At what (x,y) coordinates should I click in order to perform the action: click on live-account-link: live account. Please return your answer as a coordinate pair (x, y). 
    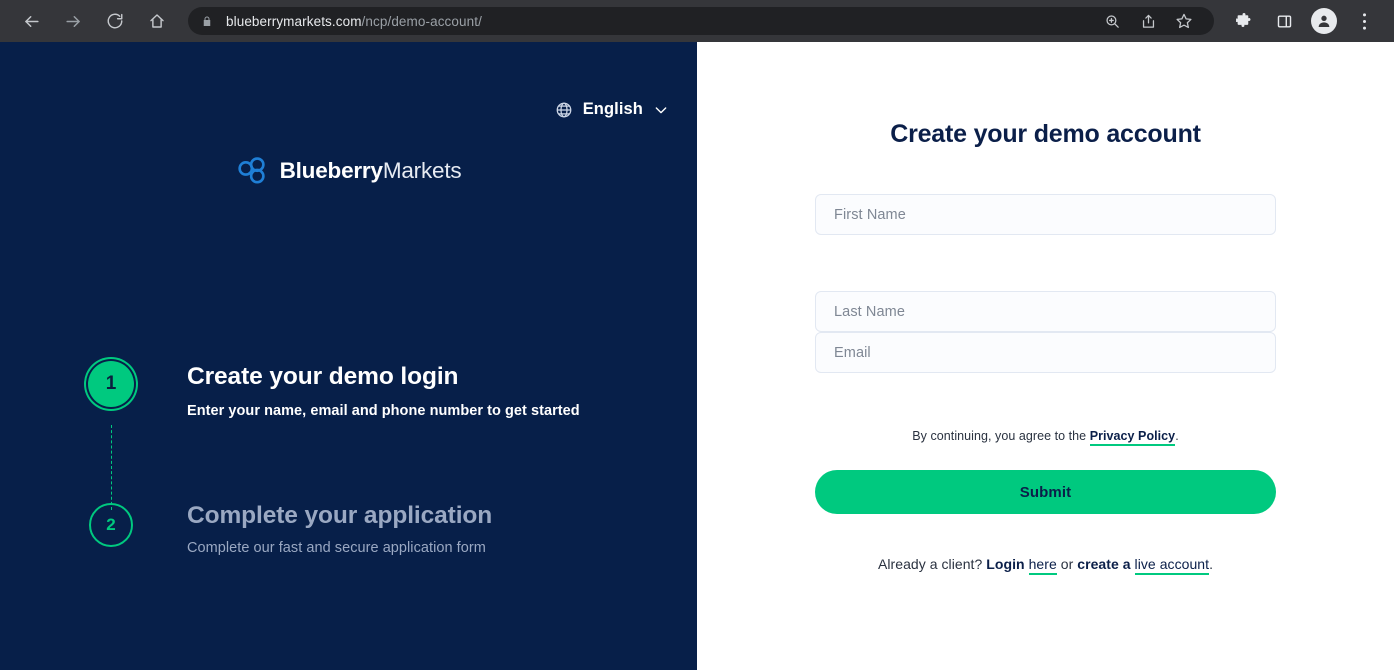
    Looking at the image, I should click on (1172, 565).